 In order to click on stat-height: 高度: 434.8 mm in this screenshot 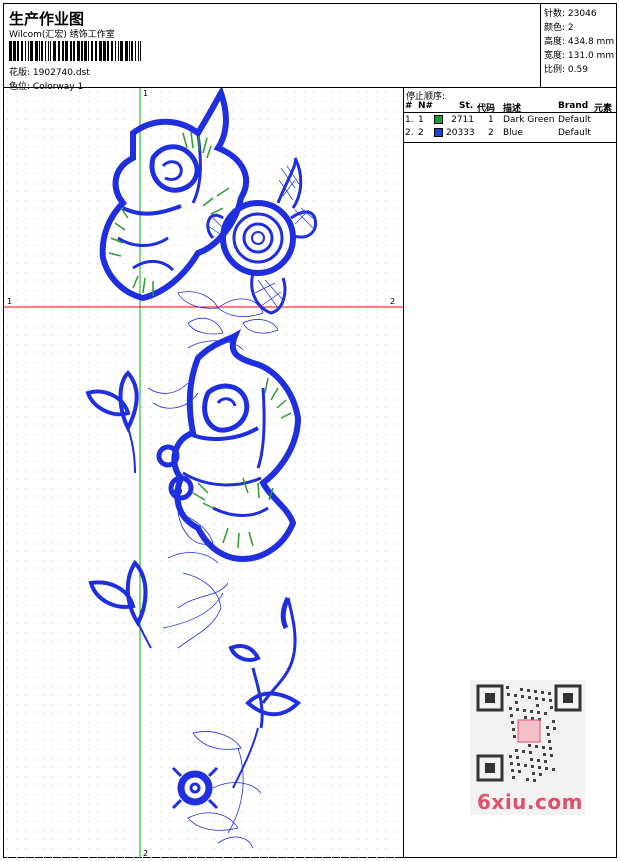, I will do `click(579, 42)`.